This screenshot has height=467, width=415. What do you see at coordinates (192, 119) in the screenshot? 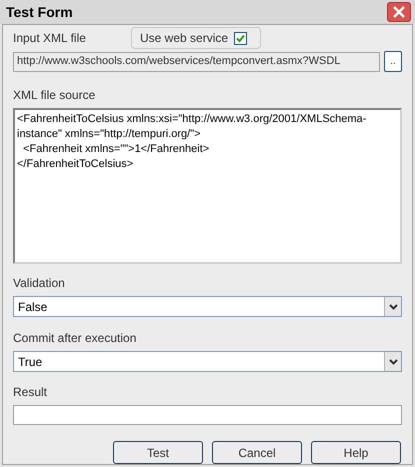
I see `code-line: <FahrenheitToCelsius xmlns:xsi="http://www.w3.org/2001/XMLSchema-` at bounding box center [192, 119].